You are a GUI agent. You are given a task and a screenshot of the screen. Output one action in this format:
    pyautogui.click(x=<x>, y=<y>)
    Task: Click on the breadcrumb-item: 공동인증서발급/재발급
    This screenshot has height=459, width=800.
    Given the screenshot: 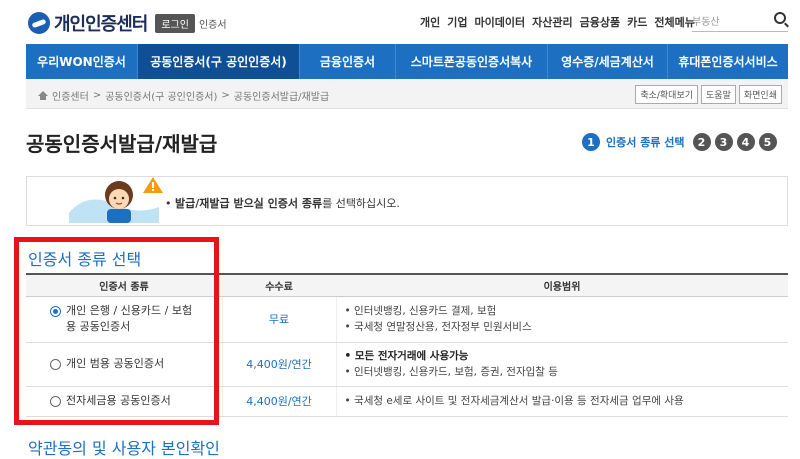 What is the action you would take?
    pyautogui.click(x=281, y=97)
    